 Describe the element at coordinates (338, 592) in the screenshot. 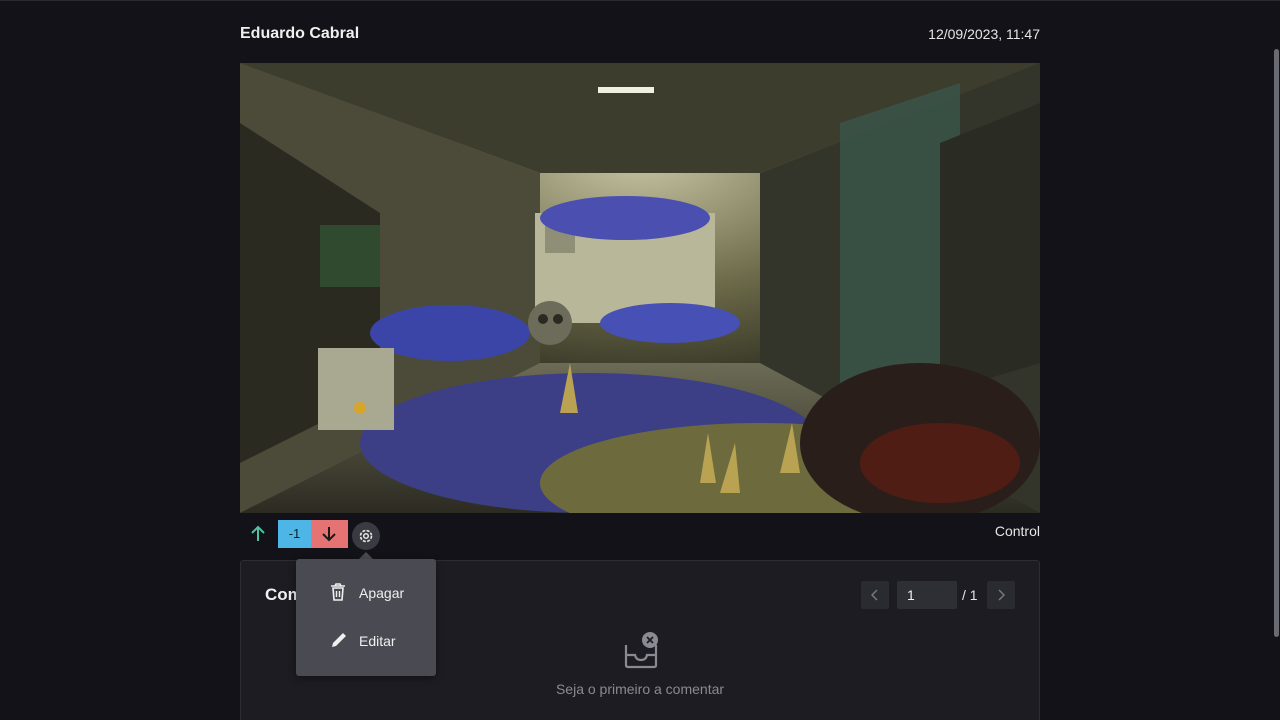

I see `trash-icon` at that location.